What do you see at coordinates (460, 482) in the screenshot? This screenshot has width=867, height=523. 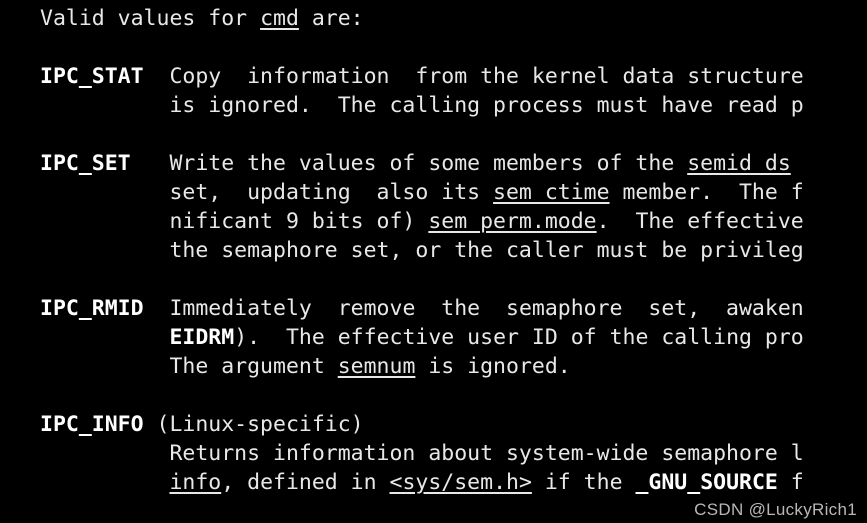 I see `text-segment: <sys/sem.h>` at bounding box center [460, 482].